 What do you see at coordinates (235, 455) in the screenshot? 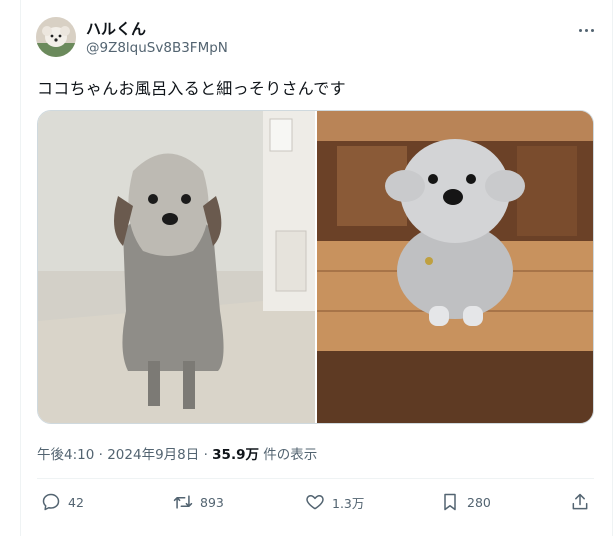
I see `views-count: 35.9万` at bounding box center [235, 455].